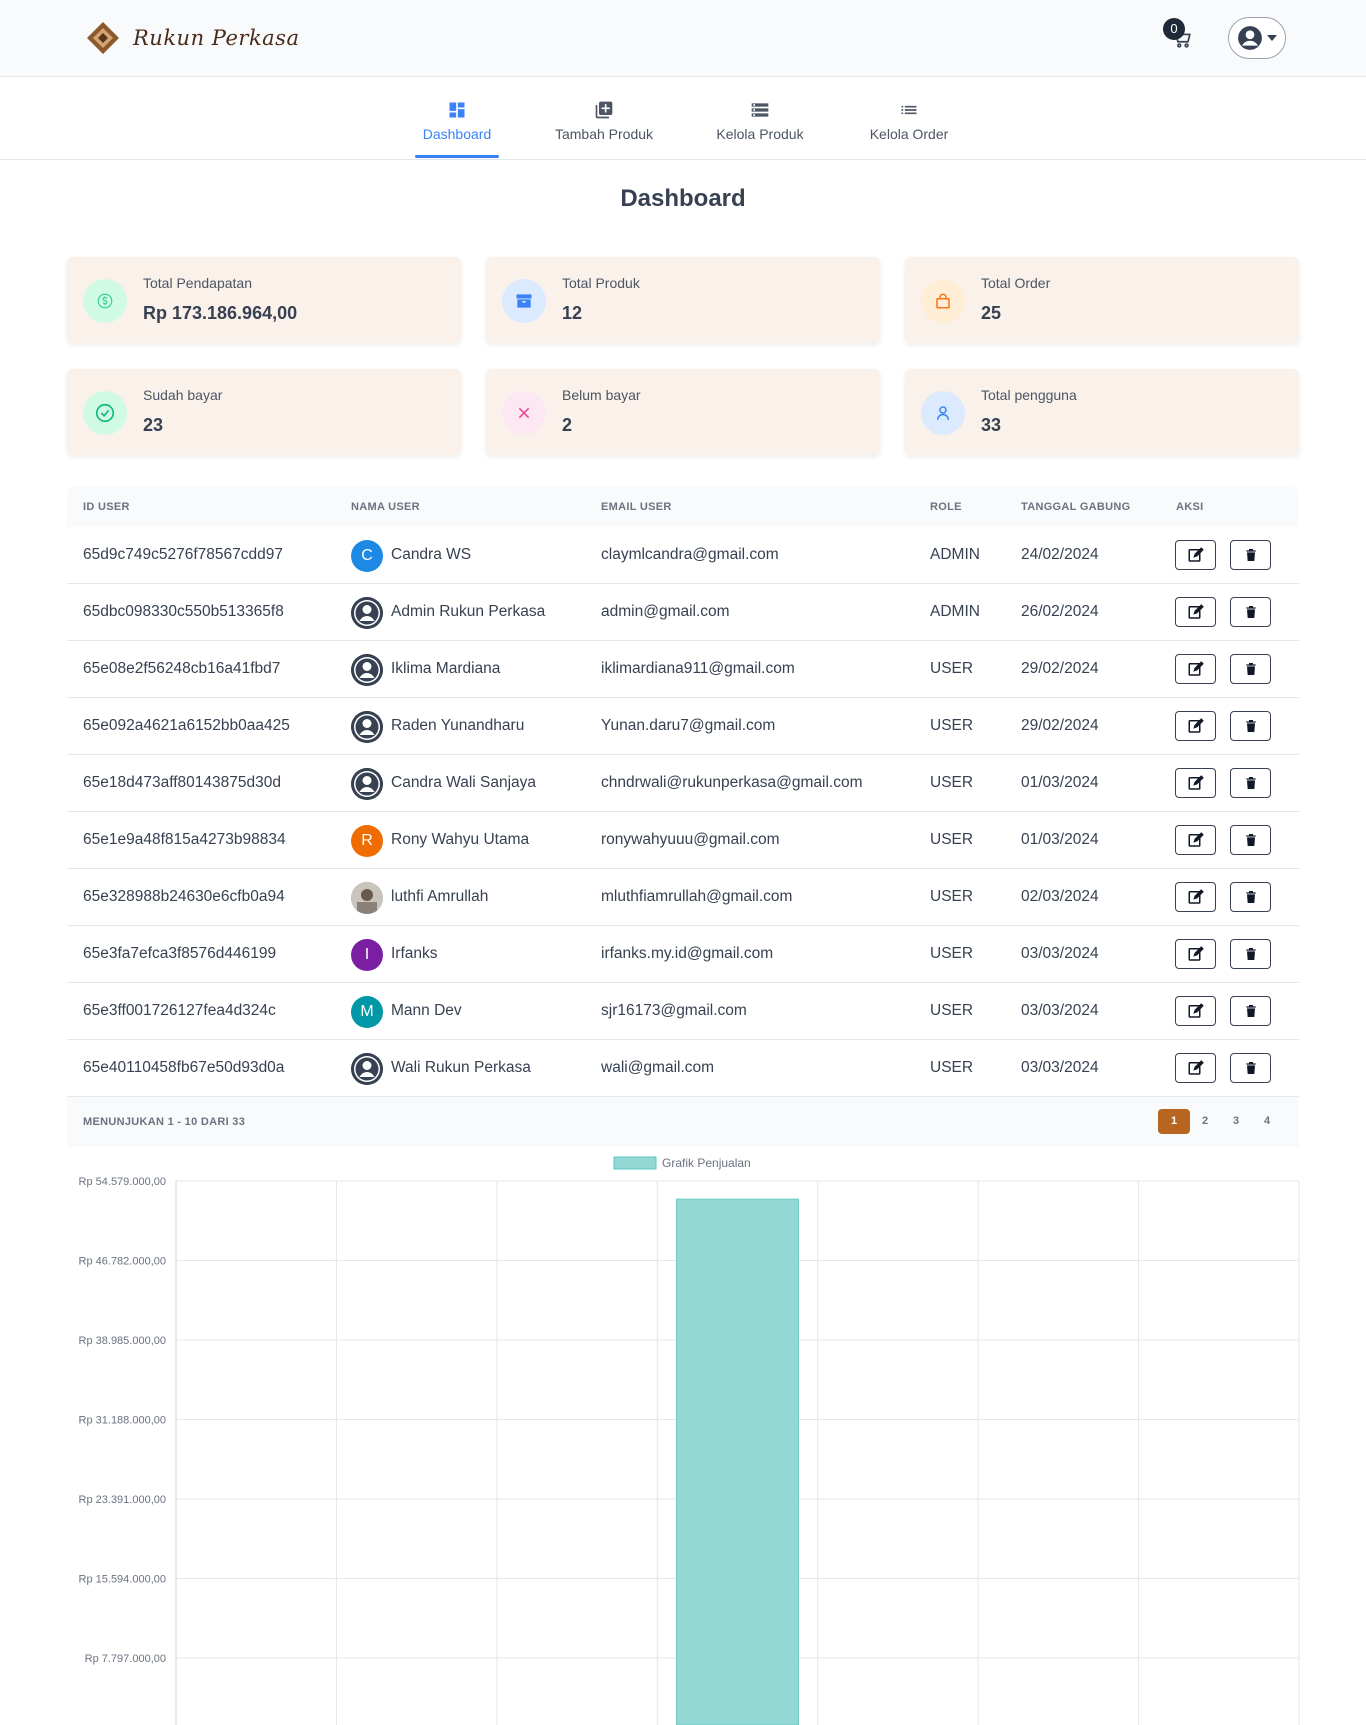 The height and width of the screenshot is (1725, 1366). Describe the element at coordinates (760, 121) in the screenshot. I see `tab-kelola-produk: Kelola Produk` at that location.